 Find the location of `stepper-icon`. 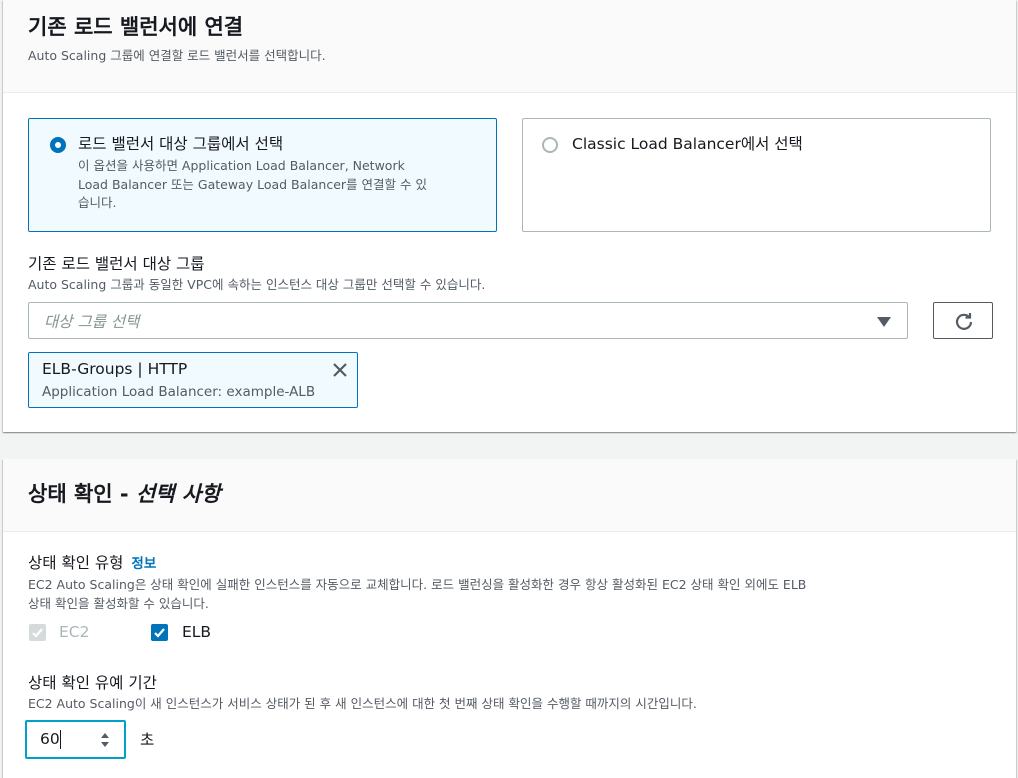

stepper-icon is located at coordinates (105, 740).